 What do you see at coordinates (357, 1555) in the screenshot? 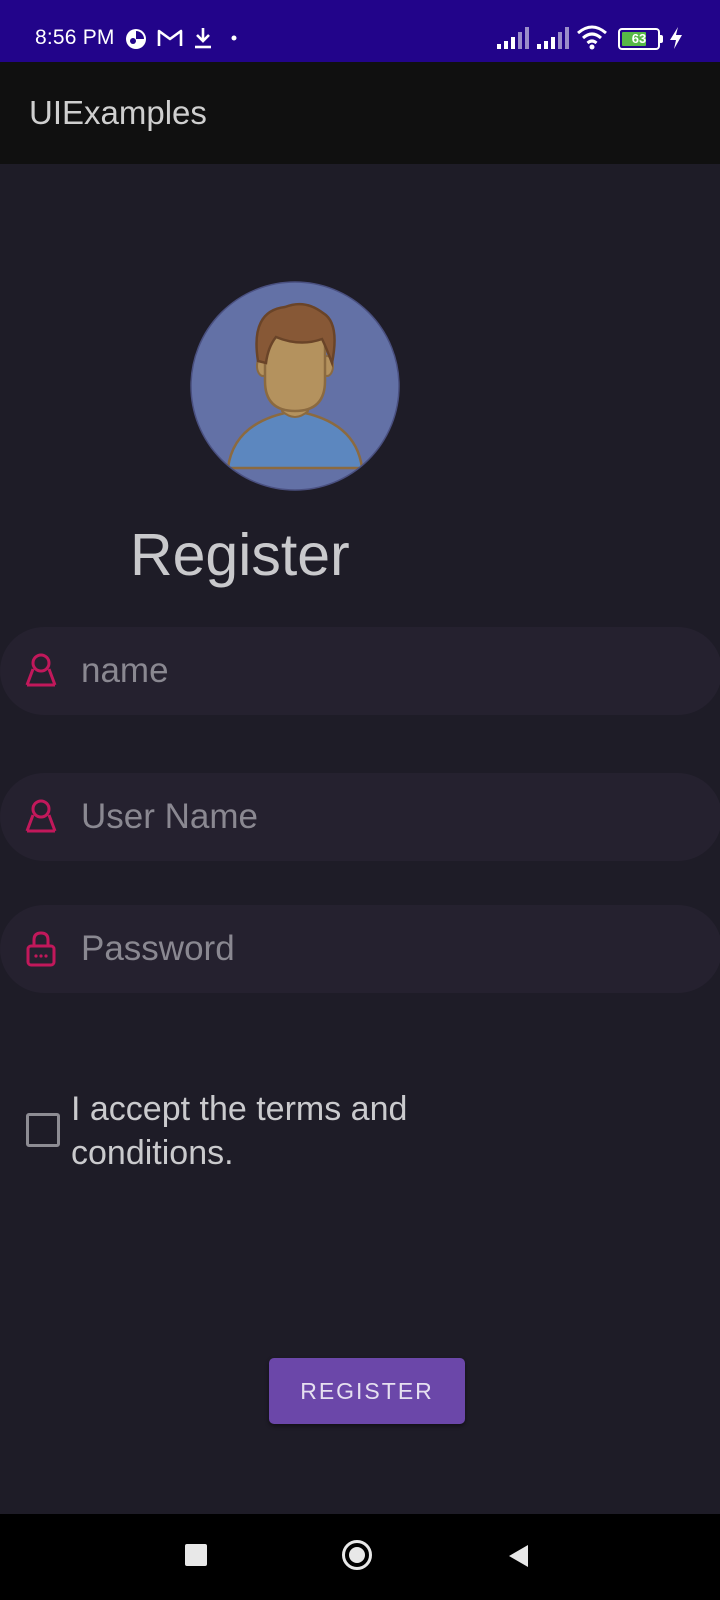
I see `home-circle-icon` at bounding box center [357, 1555].